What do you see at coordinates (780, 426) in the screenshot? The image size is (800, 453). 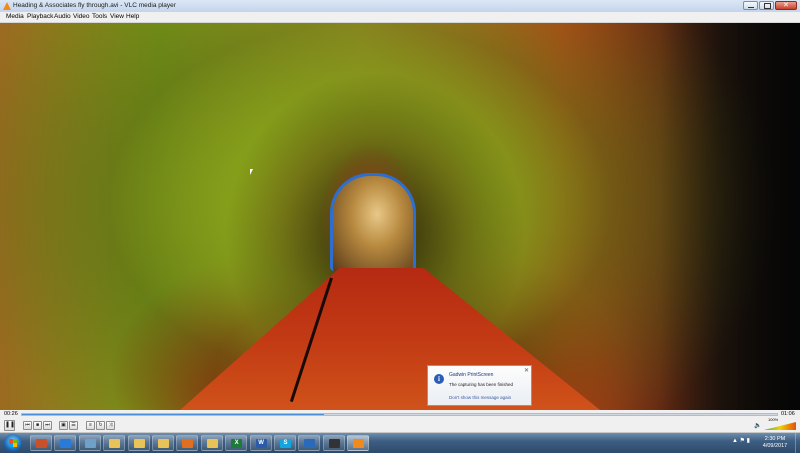 I see `volume-level` at bounding box center [780, 426].